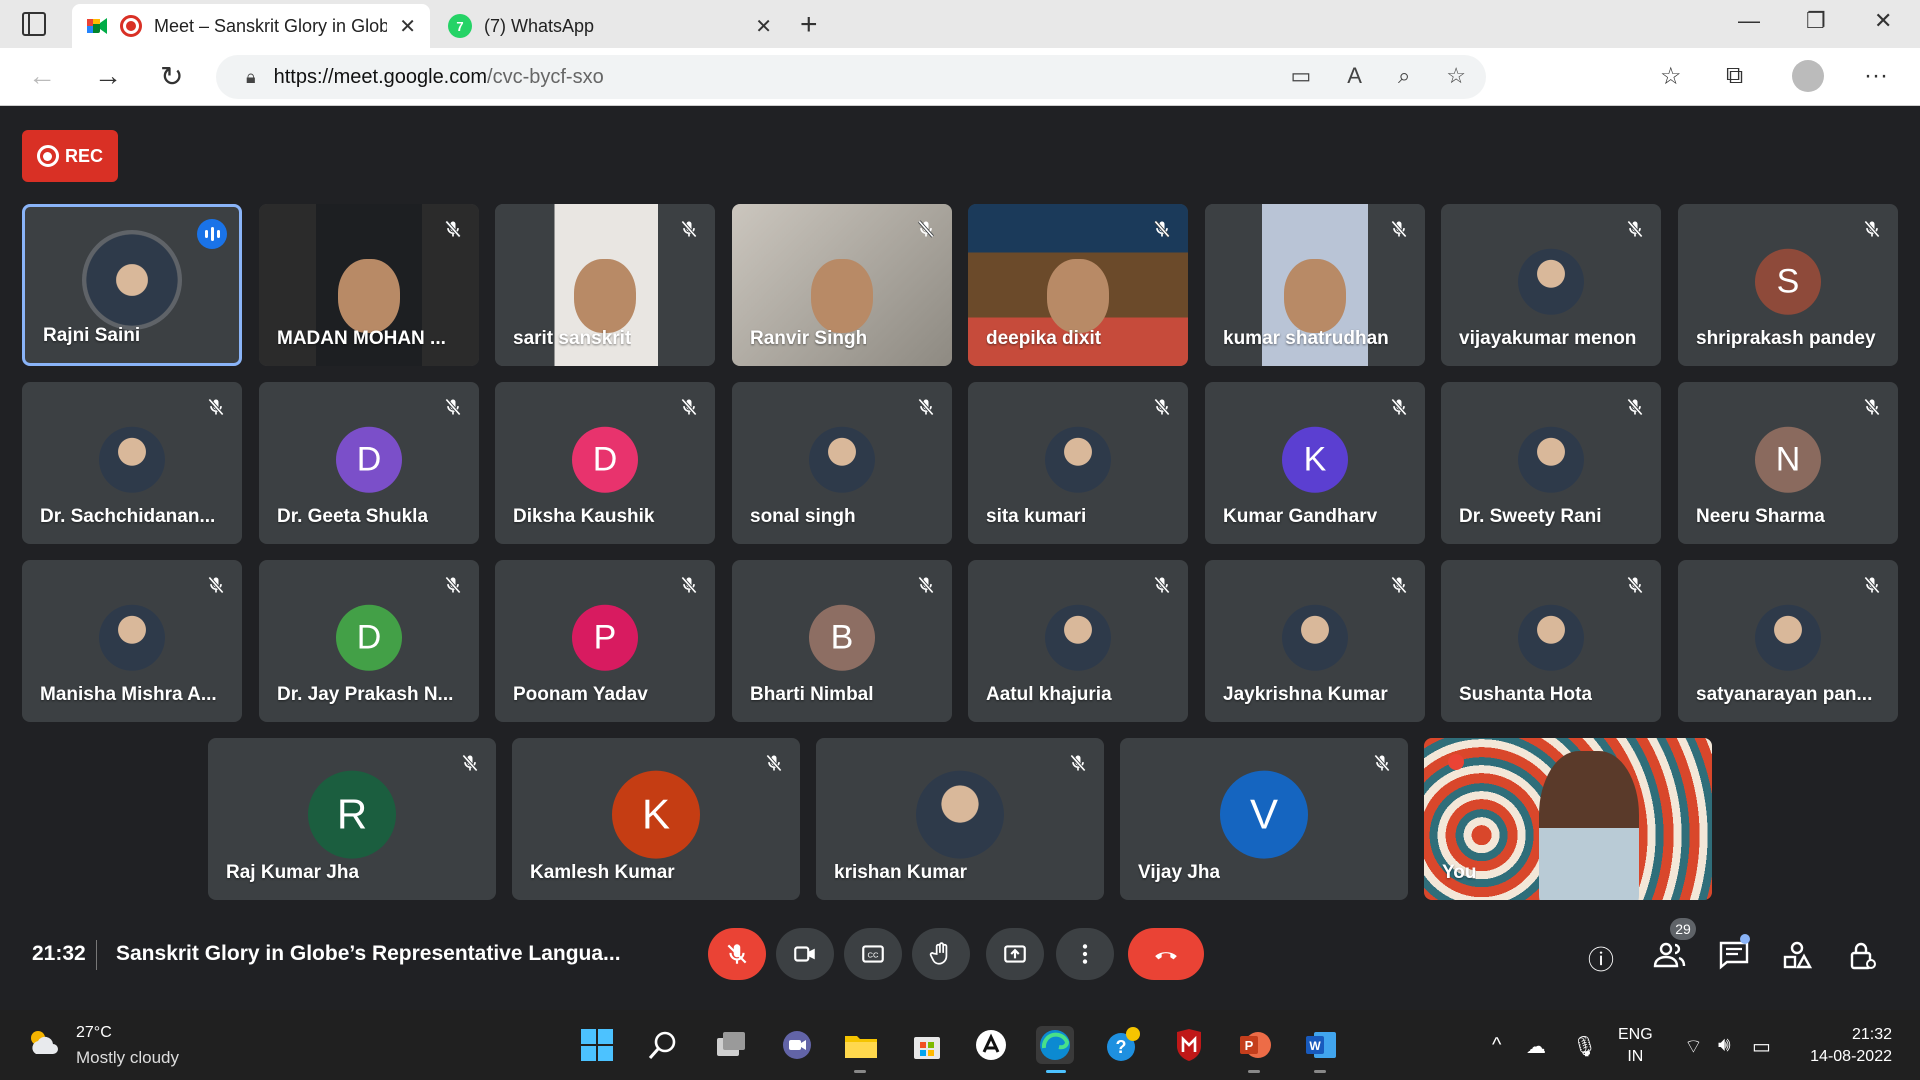 Image resolution: width=1920 pixels, height=1080 pixels. Describe the element at coordinates (1724, 1045) in the screenshot. I see `volume-icon: 🔊︎` at that location.